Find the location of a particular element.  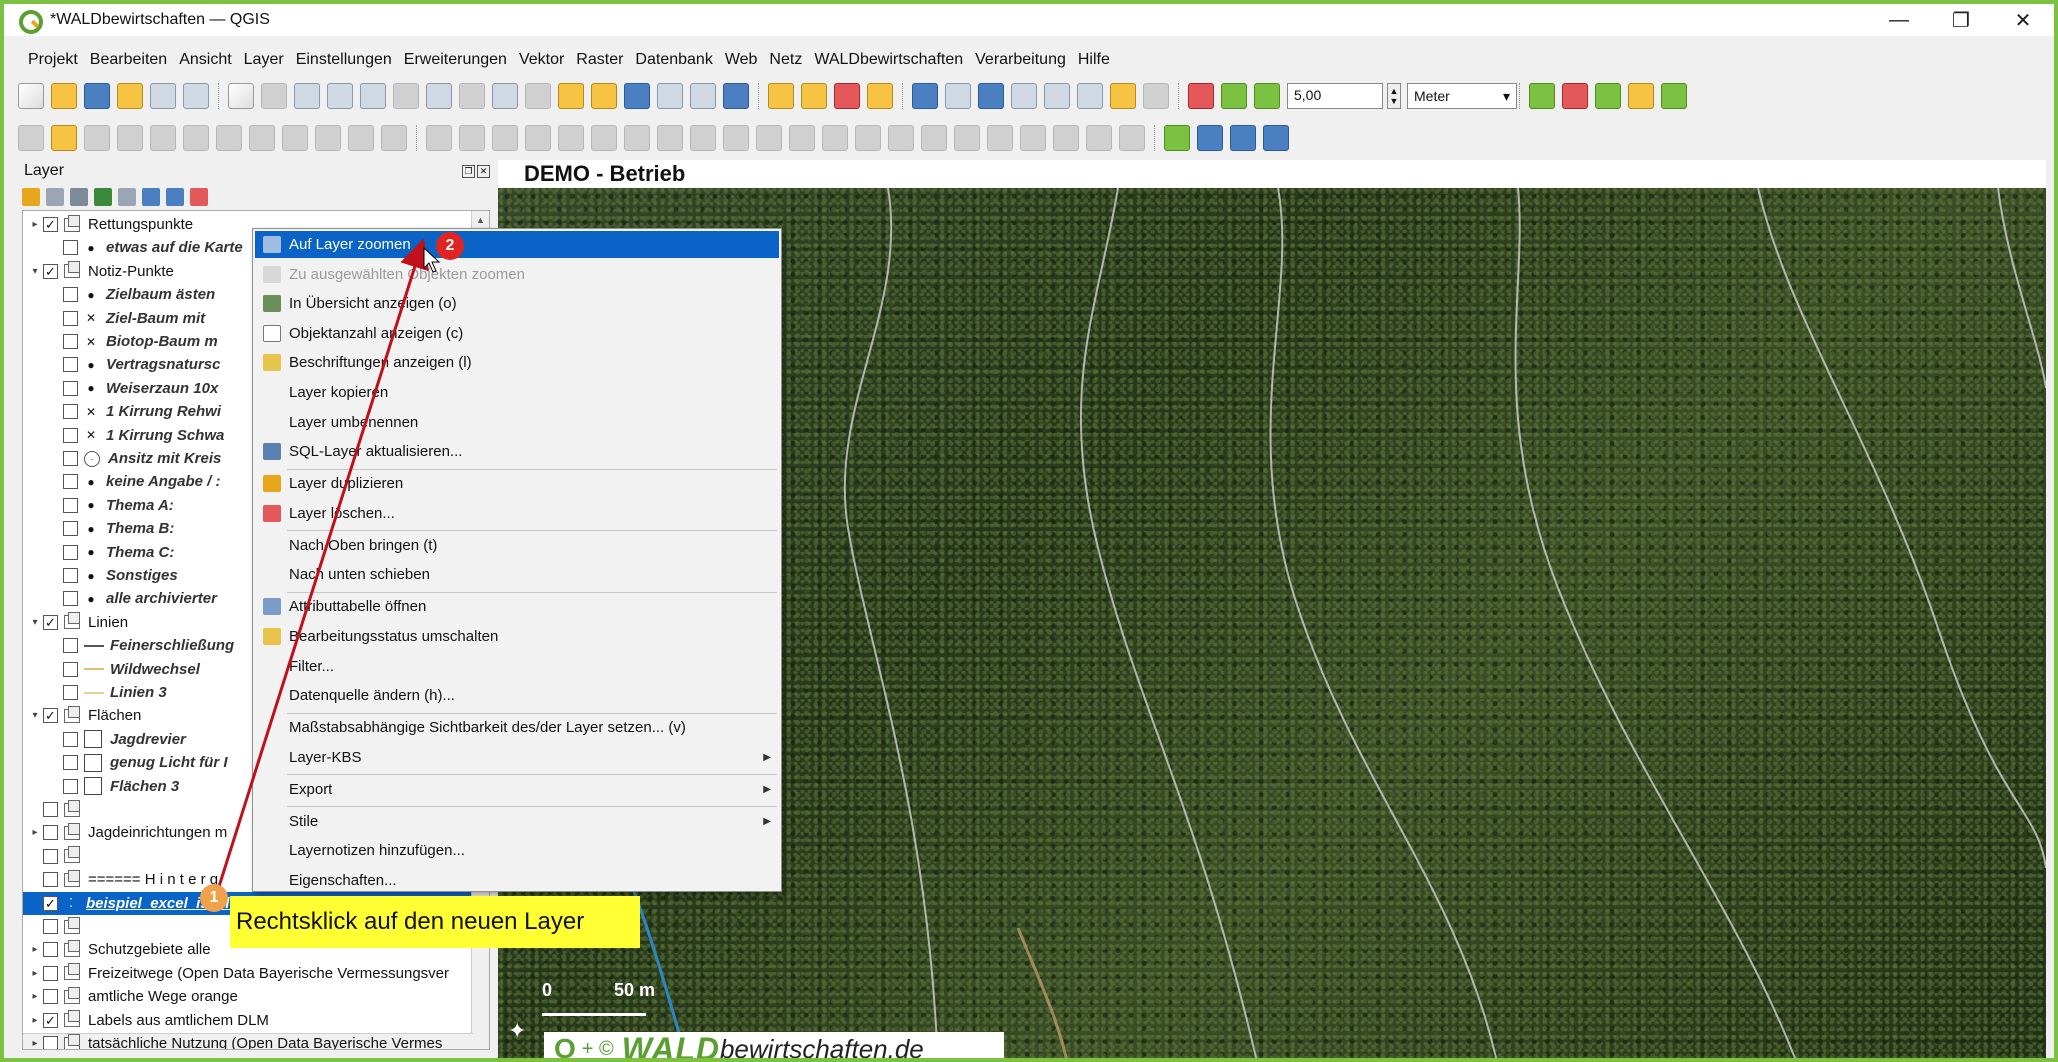

open-project-icon is located at coordinates (64, 96).